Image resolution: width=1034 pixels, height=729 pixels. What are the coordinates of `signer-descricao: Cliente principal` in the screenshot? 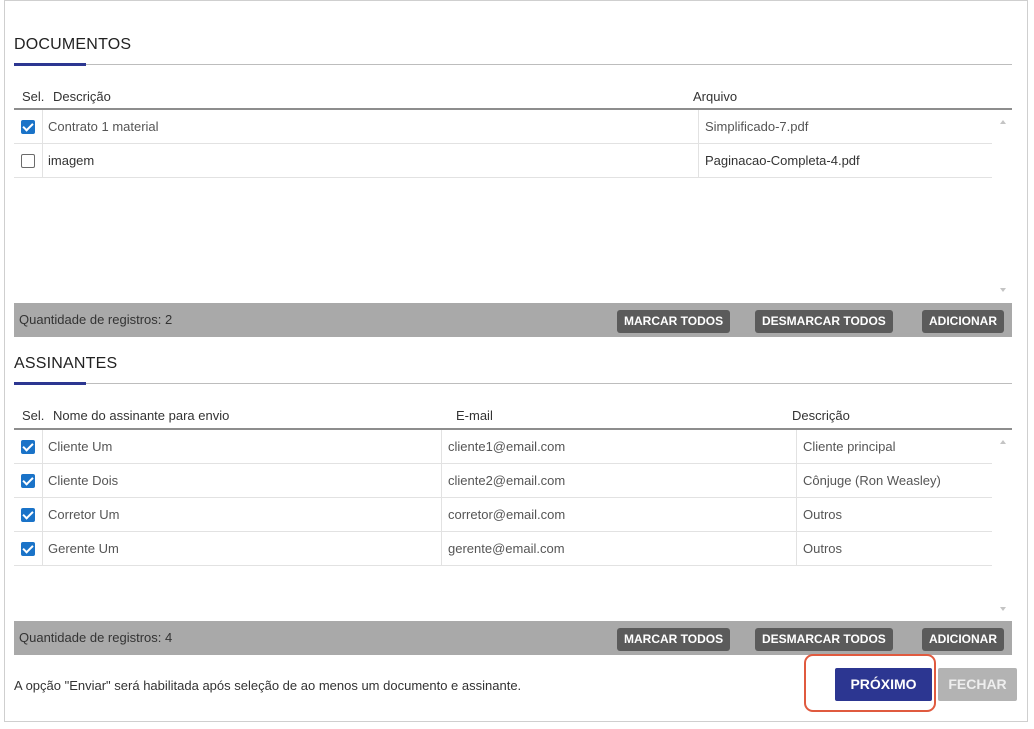 It's located at (894, 447).